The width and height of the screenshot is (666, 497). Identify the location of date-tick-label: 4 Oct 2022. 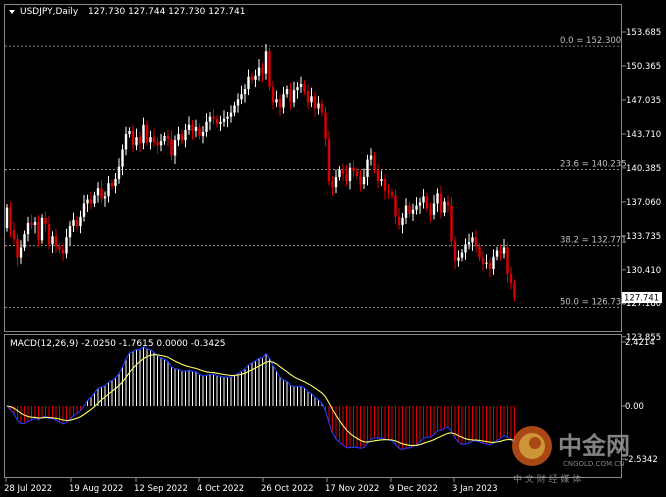
(220, 489).